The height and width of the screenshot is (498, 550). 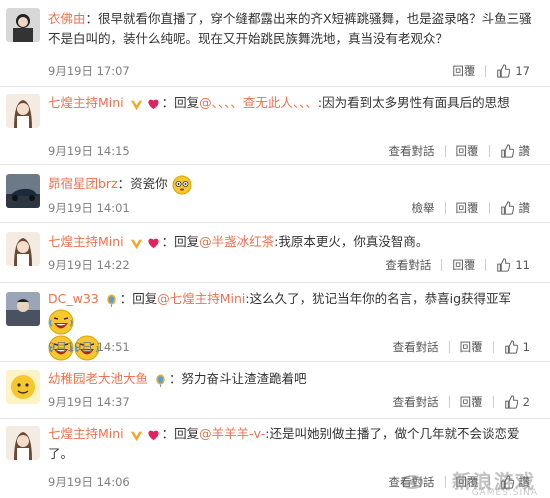 What do you see at coordinates (177, 379) in the screenshot?
I see `comment-text: 幼稚园老大池大鱼 ：努力奋斗让渣渣跪着吧` at bounding box center [177, 379].